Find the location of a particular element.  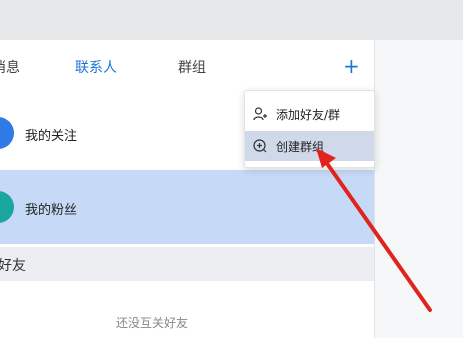

tab-contacts: 联系人 is located at coordinates (96, 67).